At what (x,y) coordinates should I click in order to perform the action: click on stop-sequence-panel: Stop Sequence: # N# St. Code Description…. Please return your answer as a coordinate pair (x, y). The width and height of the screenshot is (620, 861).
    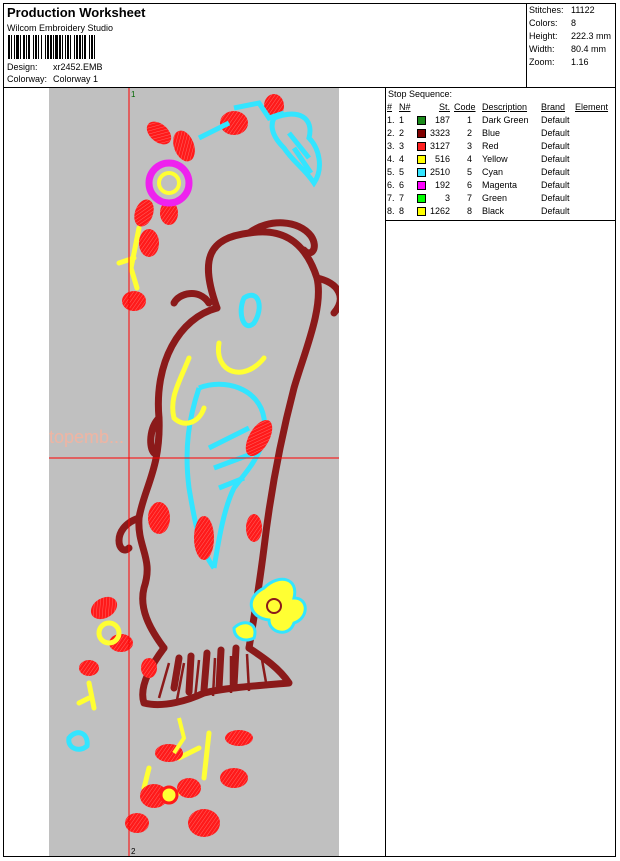
    Looking at the image, I should click on (500, 154).